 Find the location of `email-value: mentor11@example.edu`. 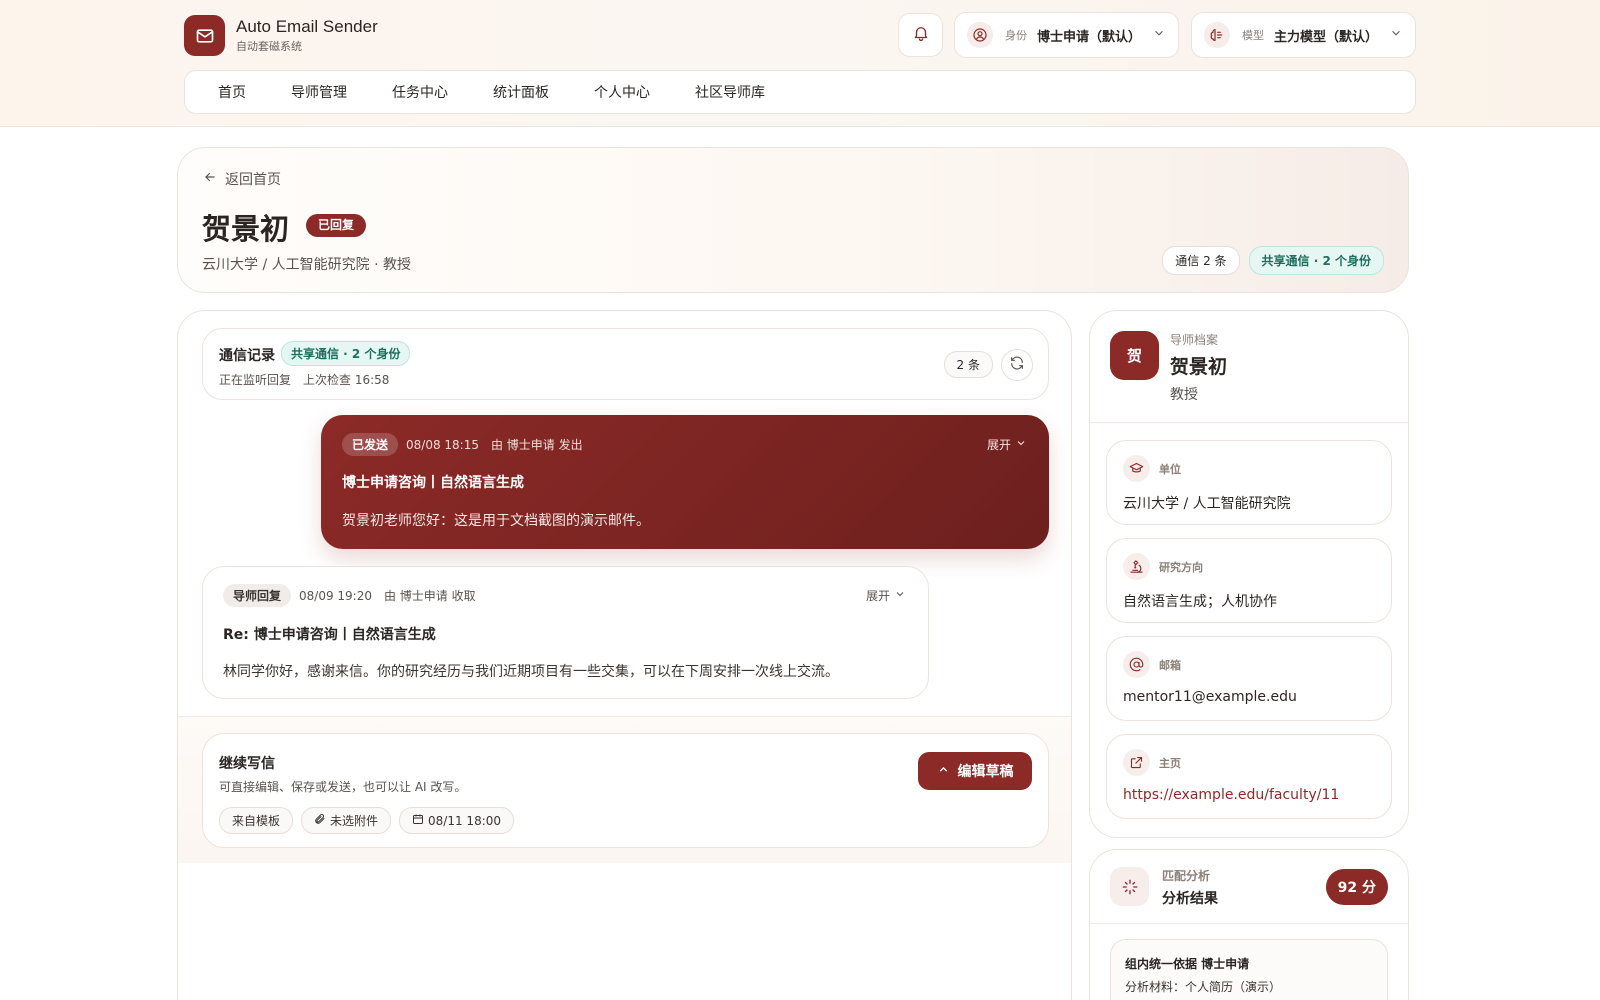

email-value: mentor11@example.edu is located at coordinates (1210, 697).